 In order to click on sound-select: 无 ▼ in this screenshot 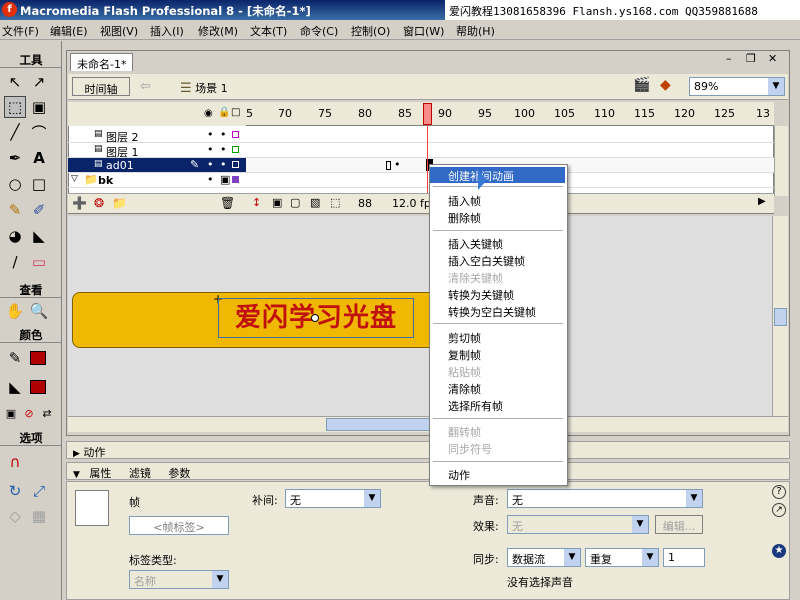, I will do `click(605, 498)`.